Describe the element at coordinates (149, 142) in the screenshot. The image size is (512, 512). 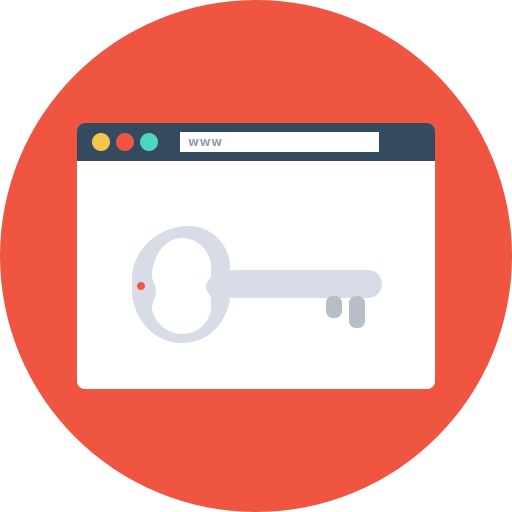
I see `window-dot-green` at that location.